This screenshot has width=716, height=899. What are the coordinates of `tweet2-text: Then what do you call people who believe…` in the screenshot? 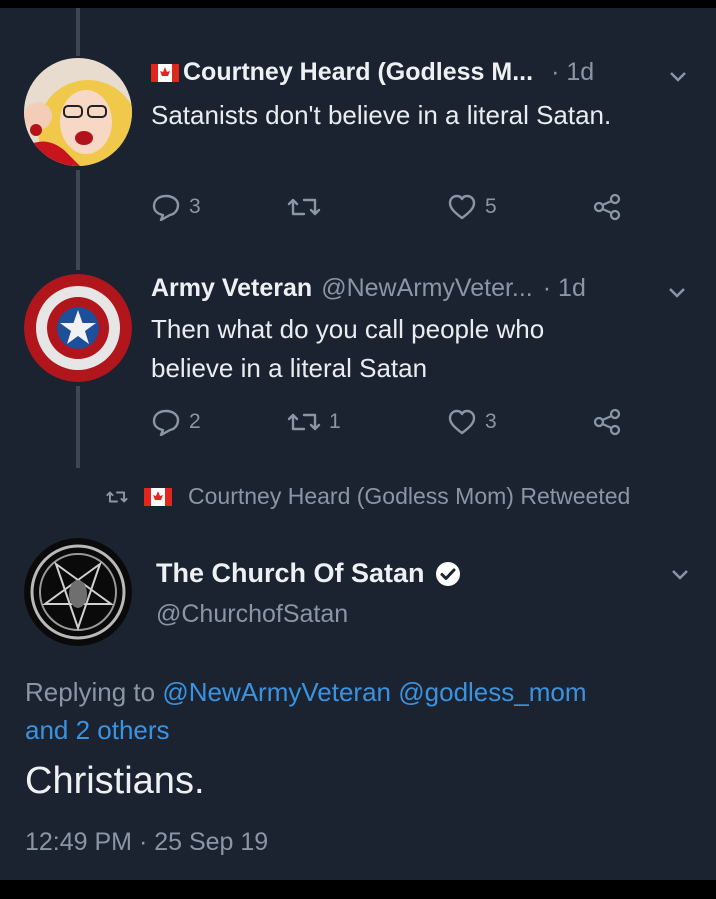 It's located at (347, 349).